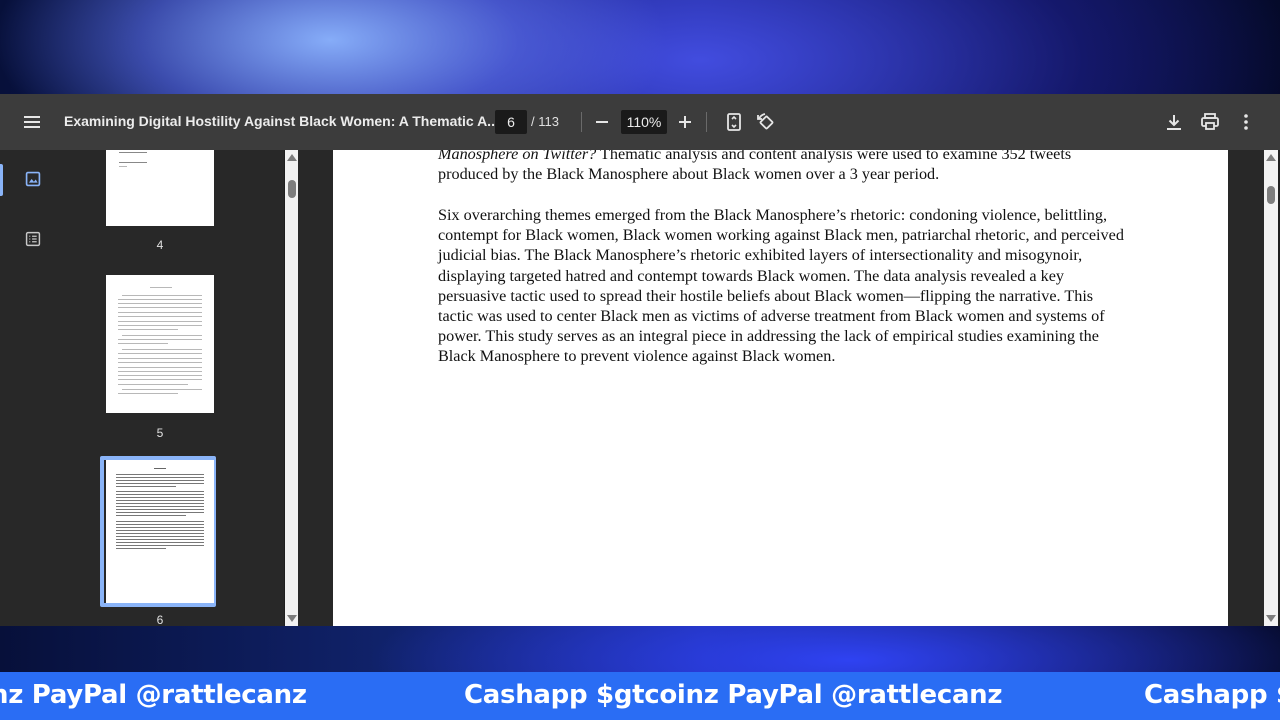  What do you see at coordinates (545, 121) in the screenshot?
I see `page-total: / 113` at bounding box center [545, 121].